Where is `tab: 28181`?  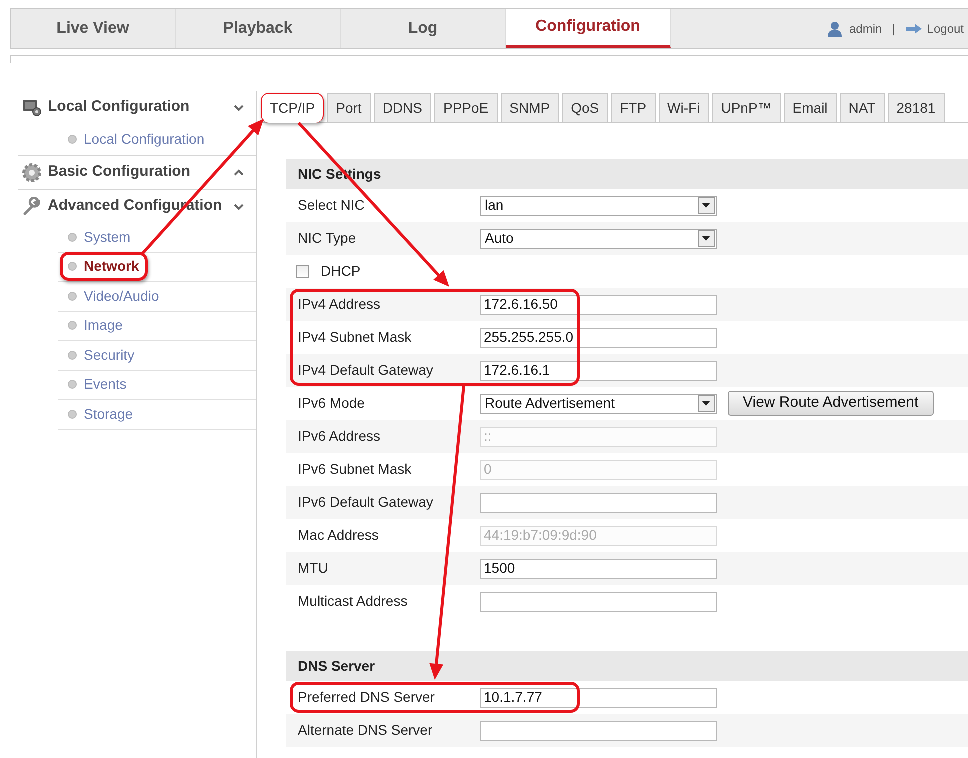 tab: 28181 is located at coordinates (916, 107).